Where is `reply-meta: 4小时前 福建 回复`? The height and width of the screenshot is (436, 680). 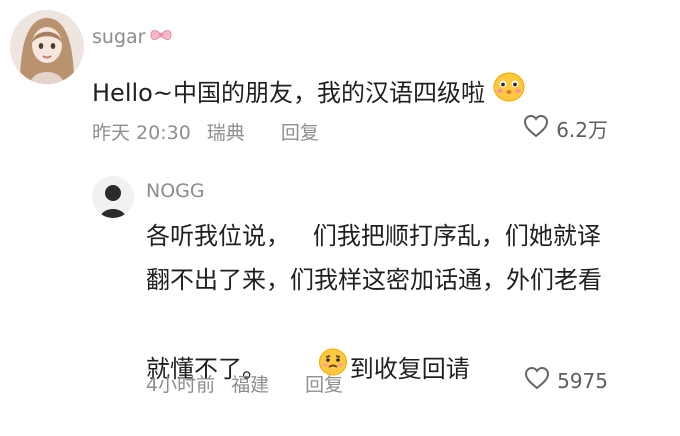 reply-meta: 4小时前 福建 回复 is located at coordinates (244, 383).